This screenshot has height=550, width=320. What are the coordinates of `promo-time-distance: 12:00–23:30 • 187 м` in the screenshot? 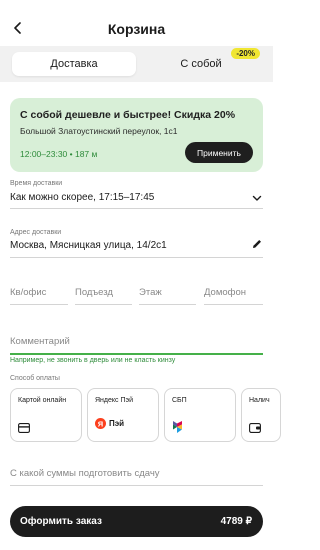 It's located at (59, 154).